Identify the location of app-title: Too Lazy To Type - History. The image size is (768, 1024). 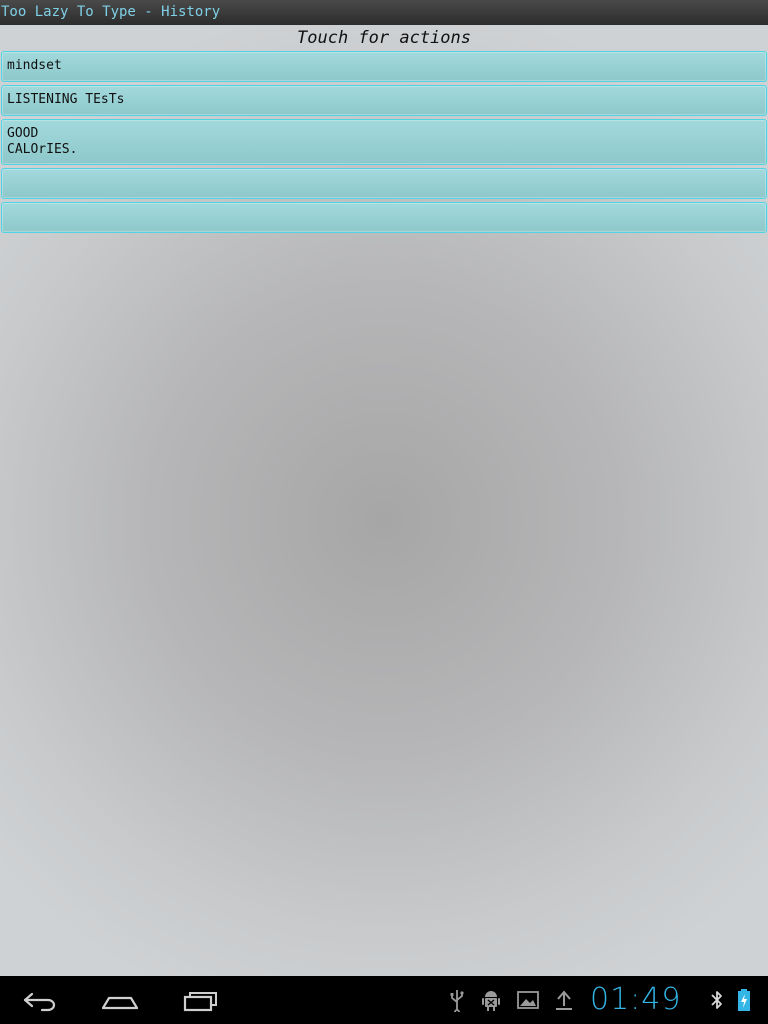
(111, 12).